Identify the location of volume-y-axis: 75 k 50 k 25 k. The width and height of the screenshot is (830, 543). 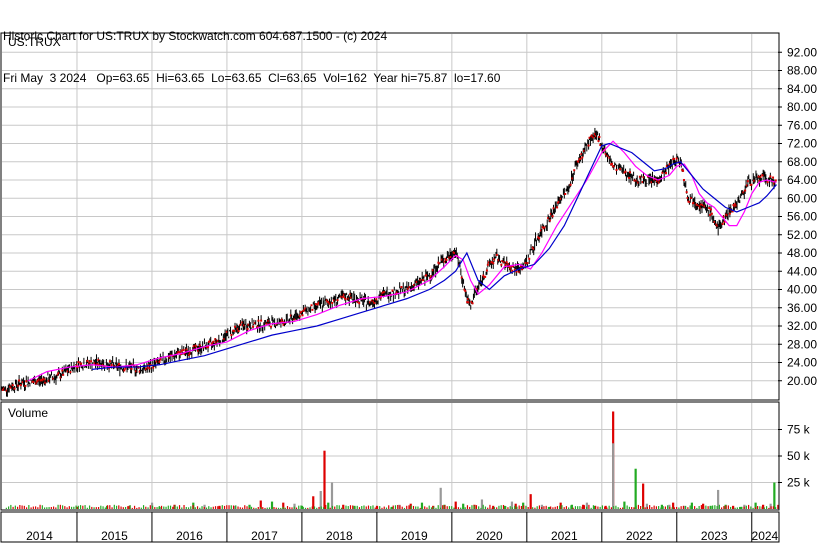
(794, 456).